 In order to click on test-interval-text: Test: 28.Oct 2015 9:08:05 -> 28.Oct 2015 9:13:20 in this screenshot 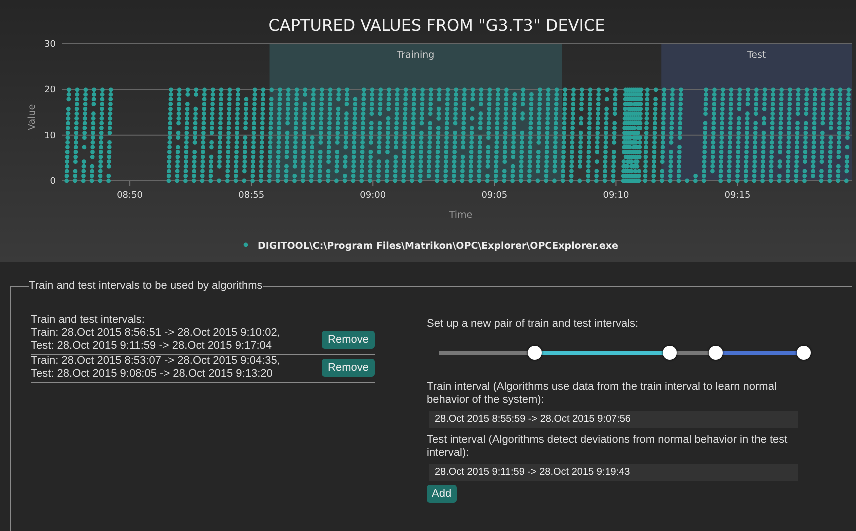, I will do `click(152, 374)`.